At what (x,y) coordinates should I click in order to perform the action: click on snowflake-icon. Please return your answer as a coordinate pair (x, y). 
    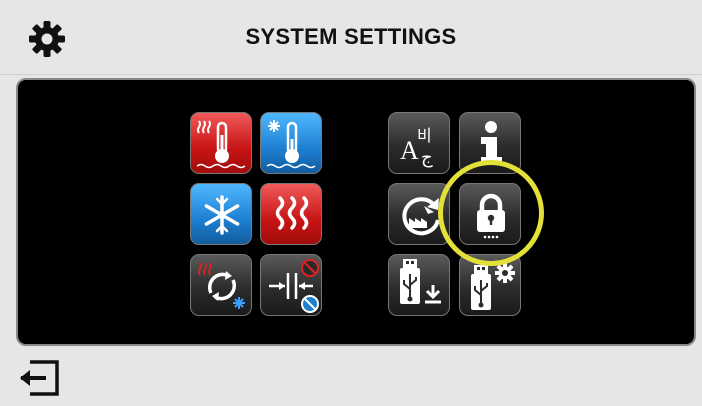
    Looking at the image, I should click on (222, 215).